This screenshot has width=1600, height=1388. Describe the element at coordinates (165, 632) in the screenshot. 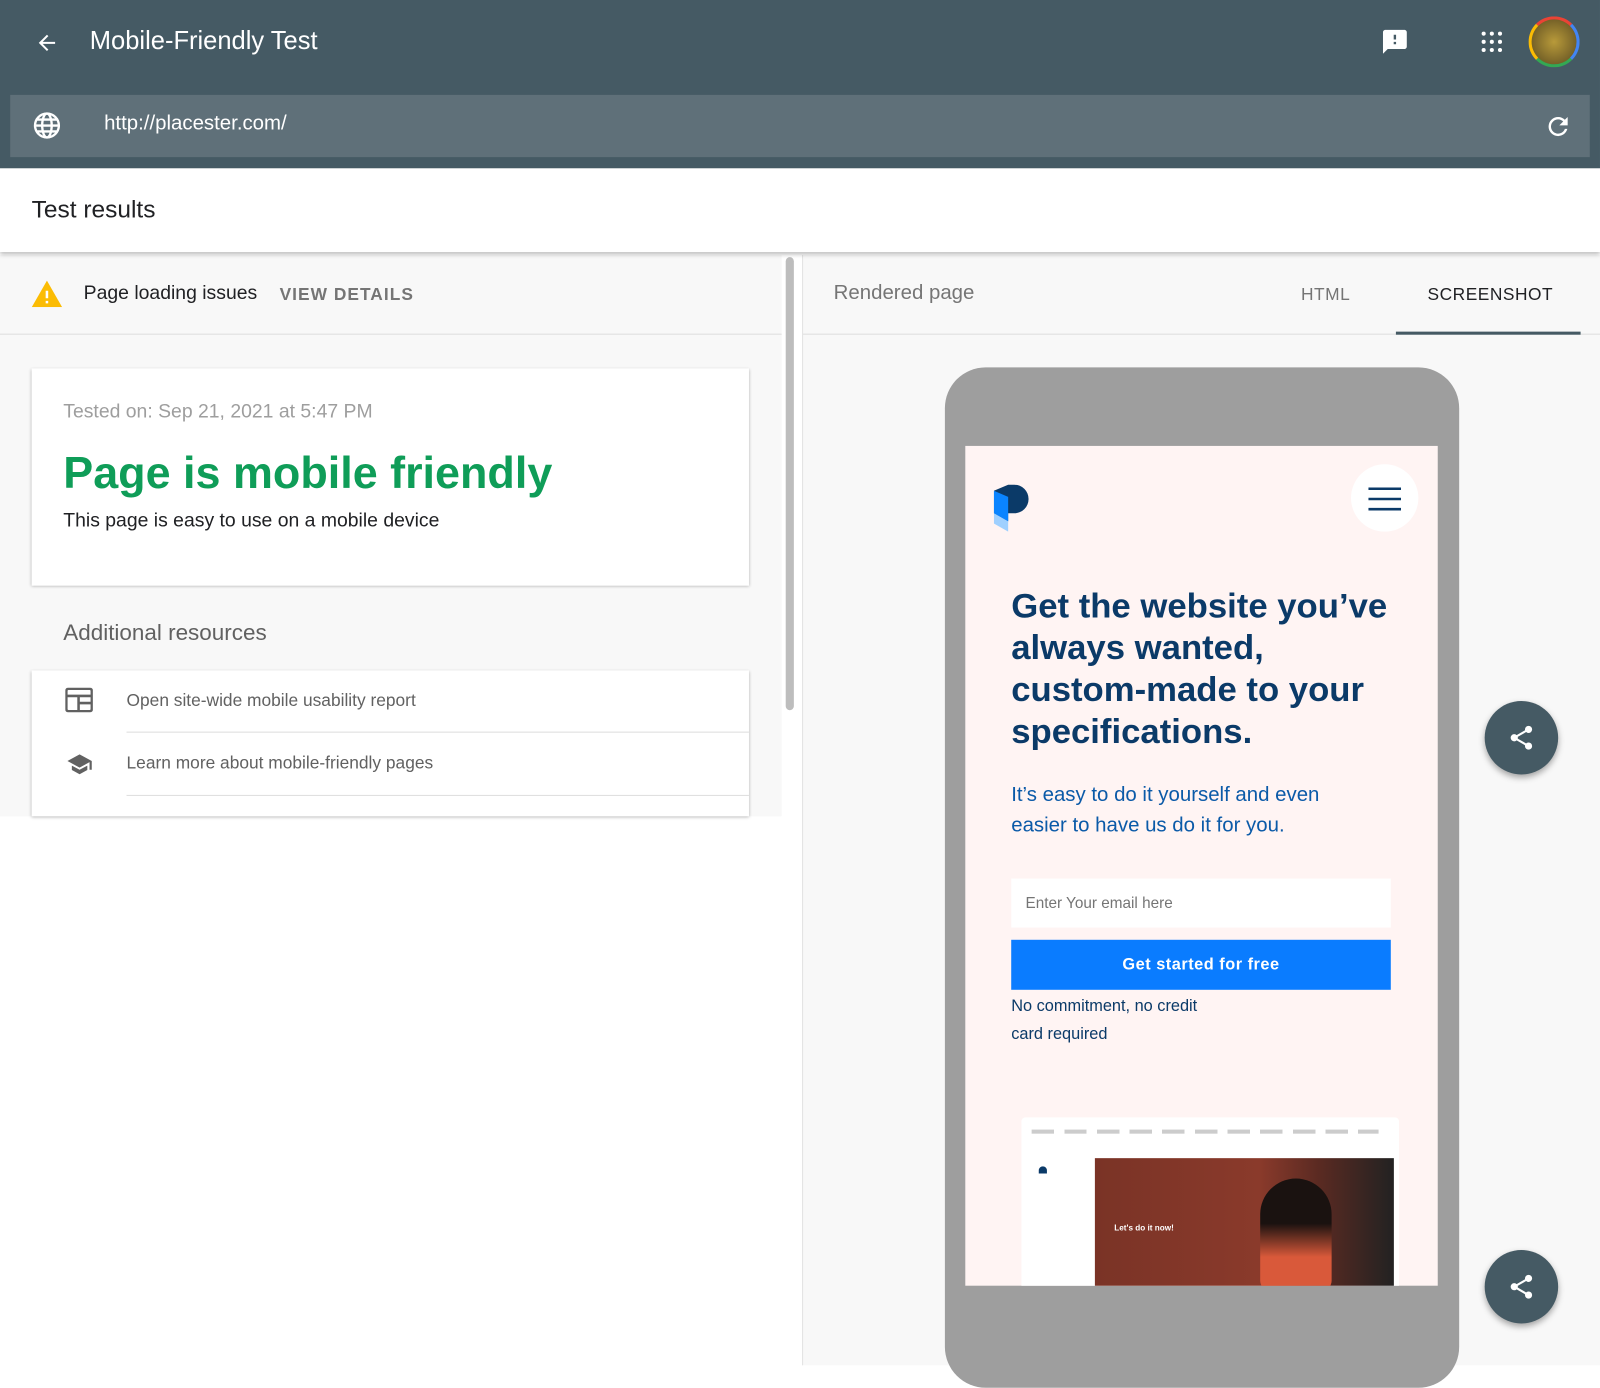

I see `resources-title: Additional resources` at that location.